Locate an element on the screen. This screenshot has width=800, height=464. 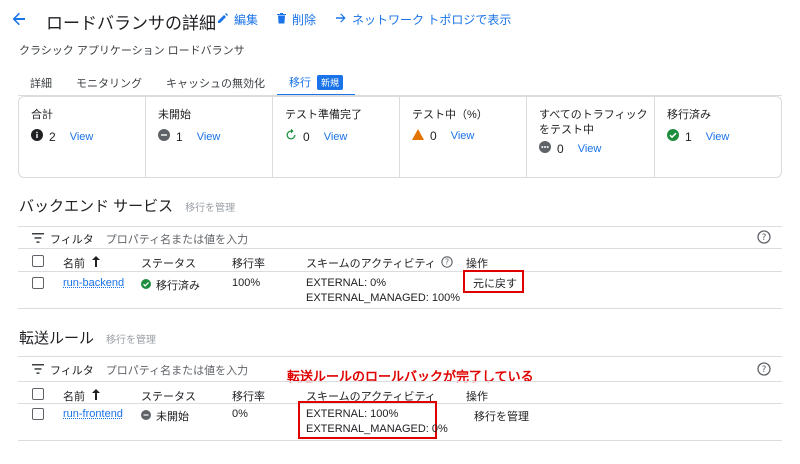
tab-details: 詳細 is located at coordinates (41, 83).